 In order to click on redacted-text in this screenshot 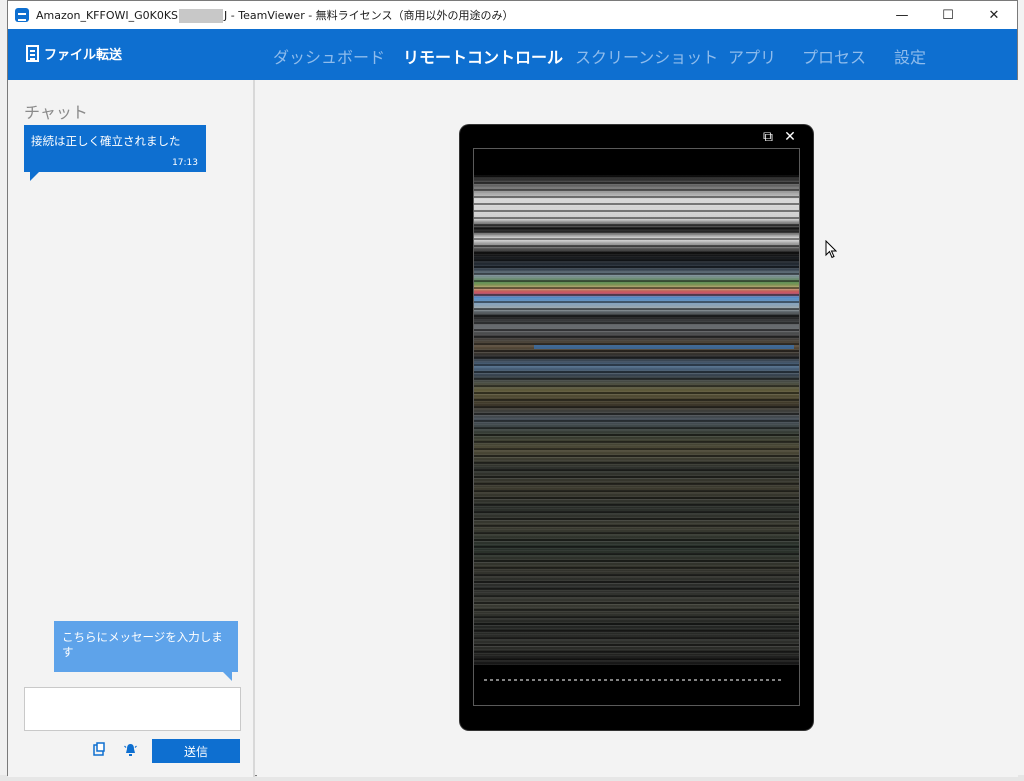, I will do `click(201, 16)`.